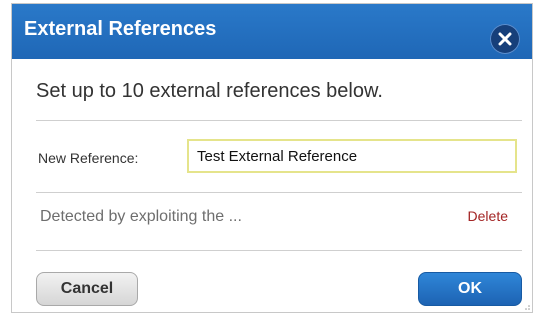 This screenshot has width=543, height=320. I want to click on intro-text: Set up to 10 external references below., so click(209, 91).